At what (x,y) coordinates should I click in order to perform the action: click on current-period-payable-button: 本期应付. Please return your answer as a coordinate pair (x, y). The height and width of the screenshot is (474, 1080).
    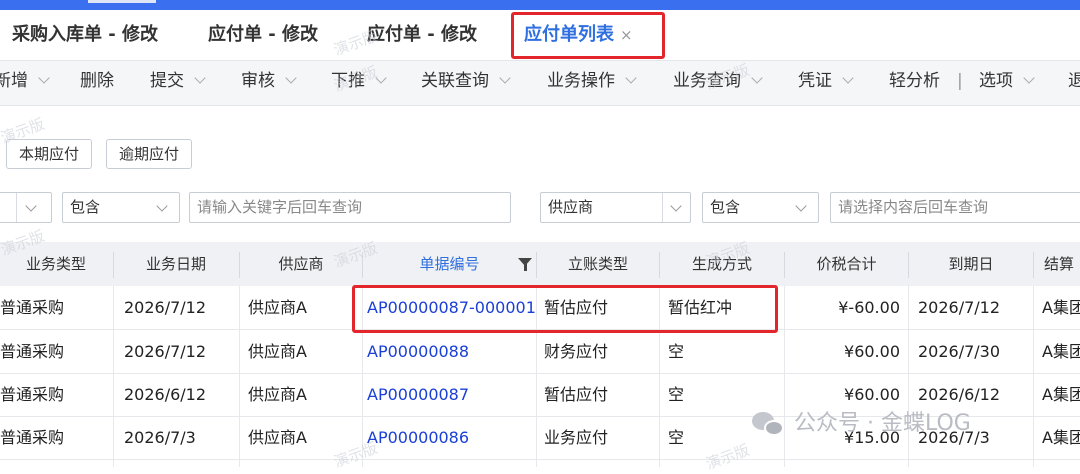
    Looking at the image, I should click on (49, 154).